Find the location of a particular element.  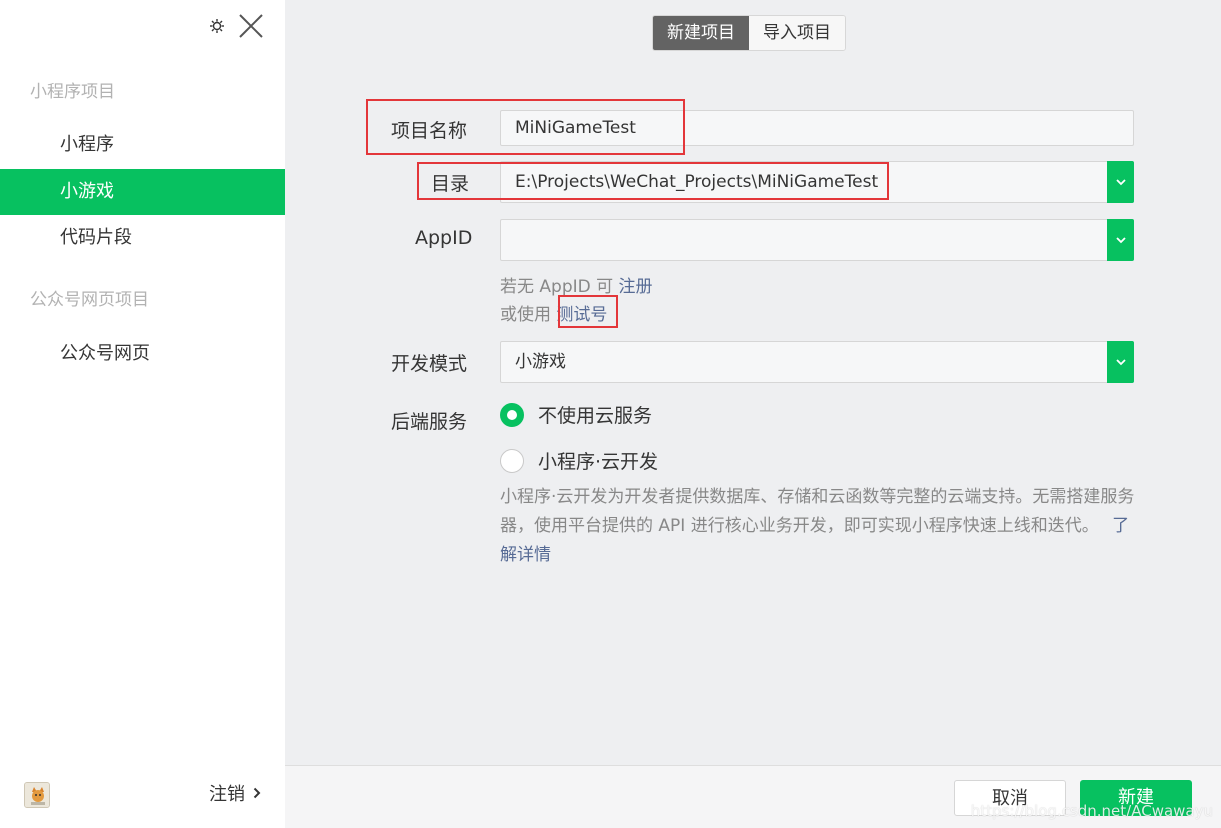

sidebar-item-code-snippet: 代码片段 is located at coordinates (142, 238).